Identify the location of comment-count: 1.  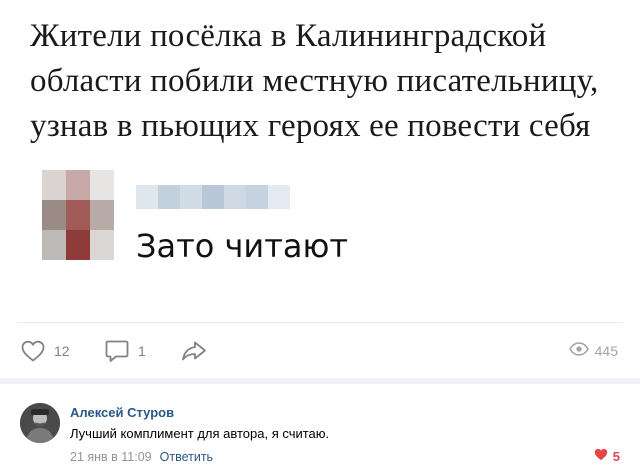
(142, 351).